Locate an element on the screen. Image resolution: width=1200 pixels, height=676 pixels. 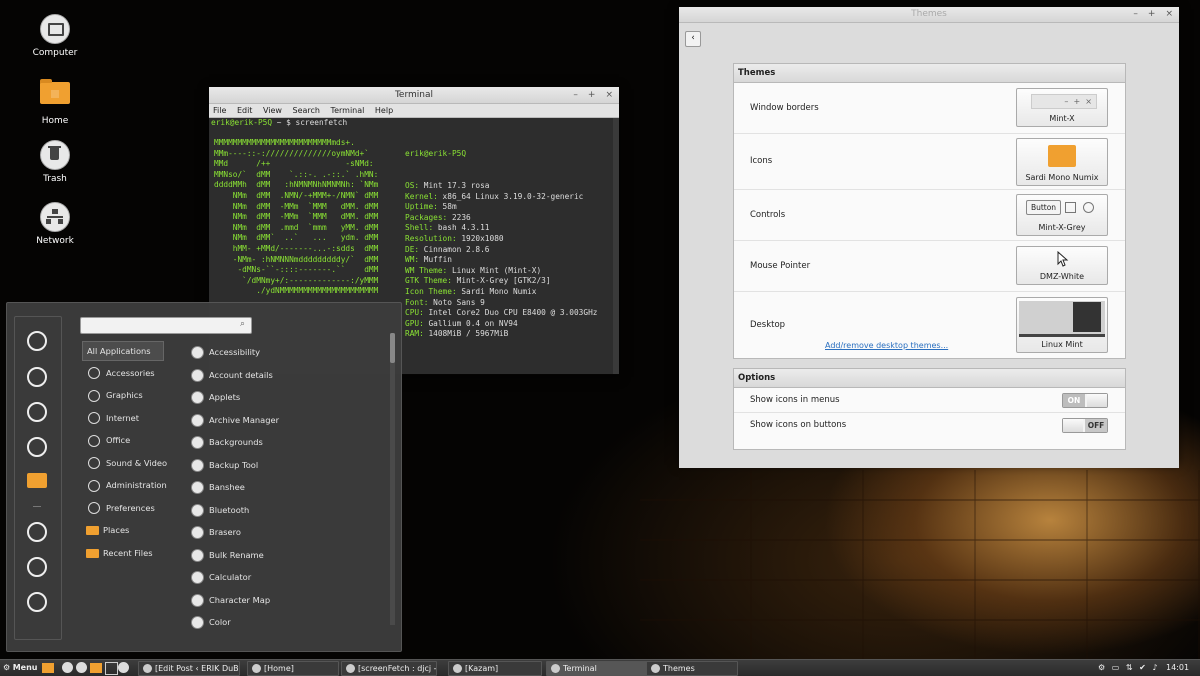
menu-view: View is located at coordinates (272, 110).